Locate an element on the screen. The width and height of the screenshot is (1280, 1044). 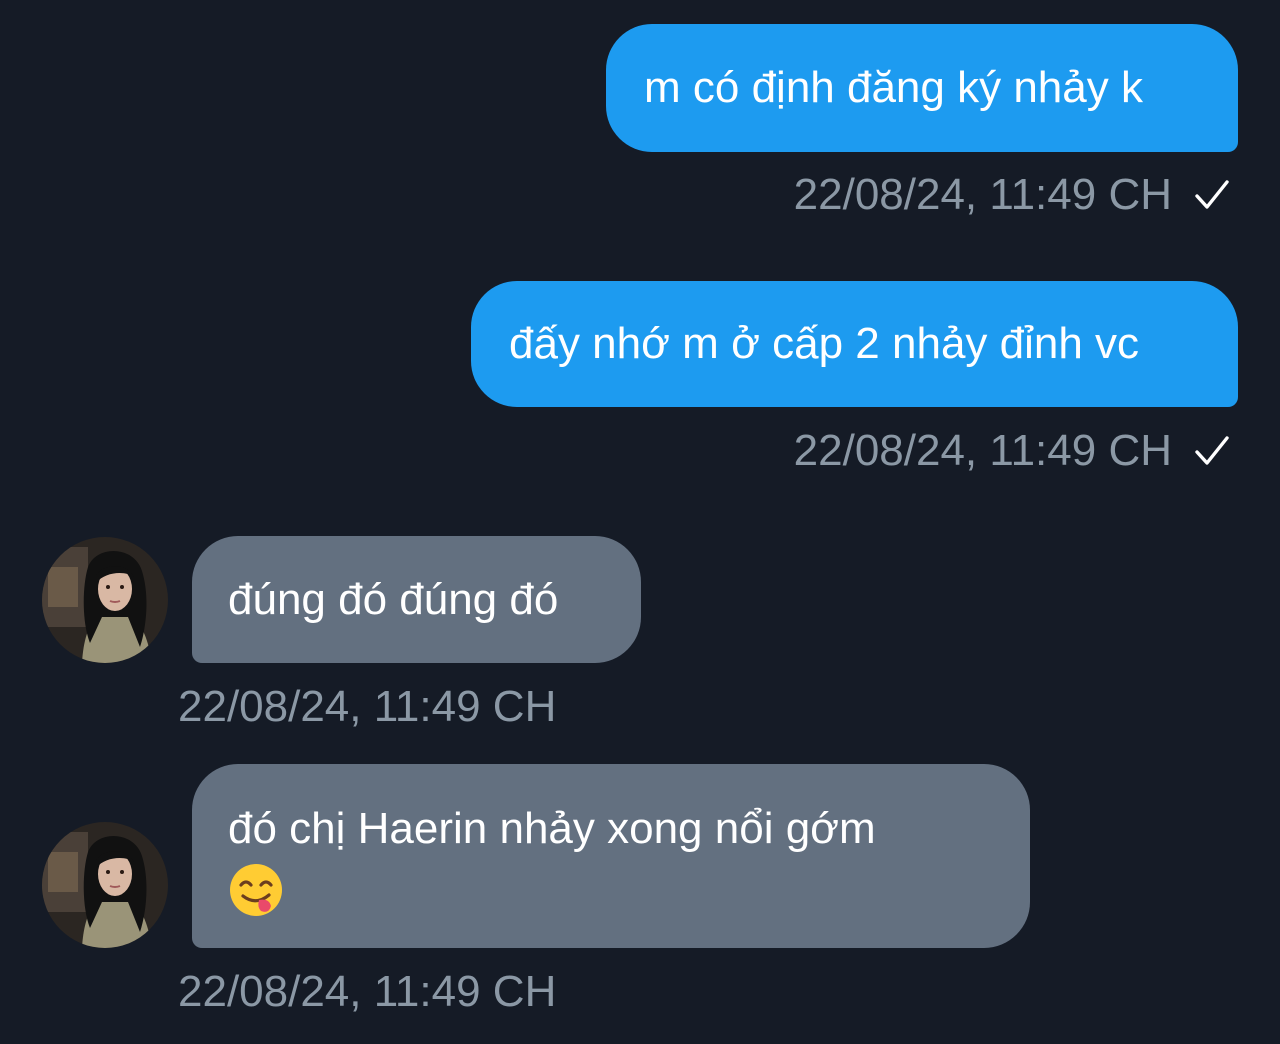
savoring-food-emoji-icon is located at coordinates (256, 890).